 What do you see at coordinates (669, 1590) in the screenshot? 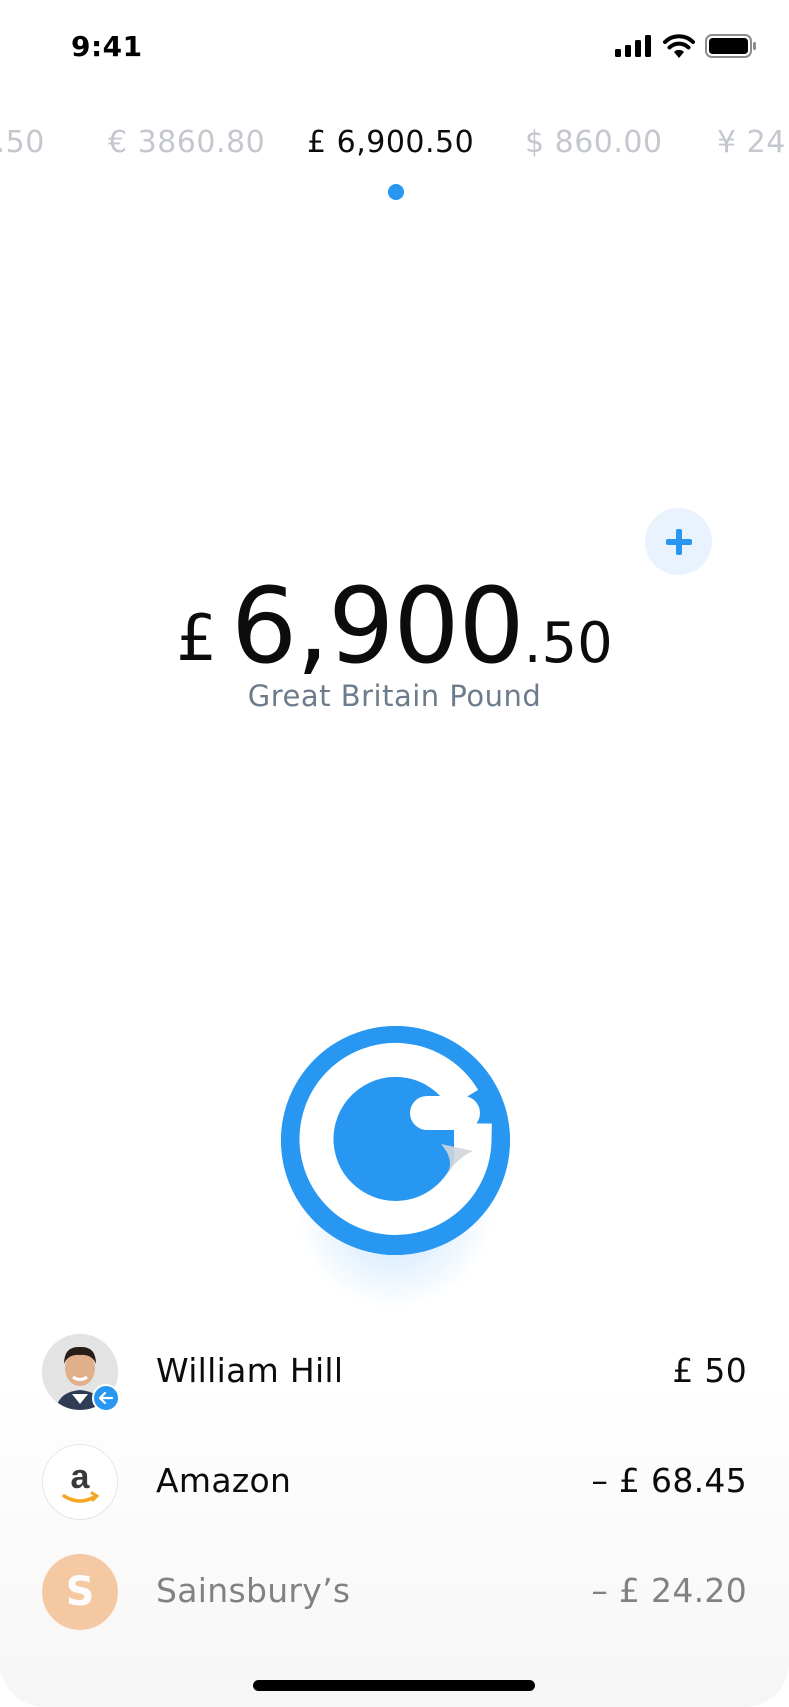
I see `transaction-amount: – £ 24.20` at bounding box center [669, 1590].